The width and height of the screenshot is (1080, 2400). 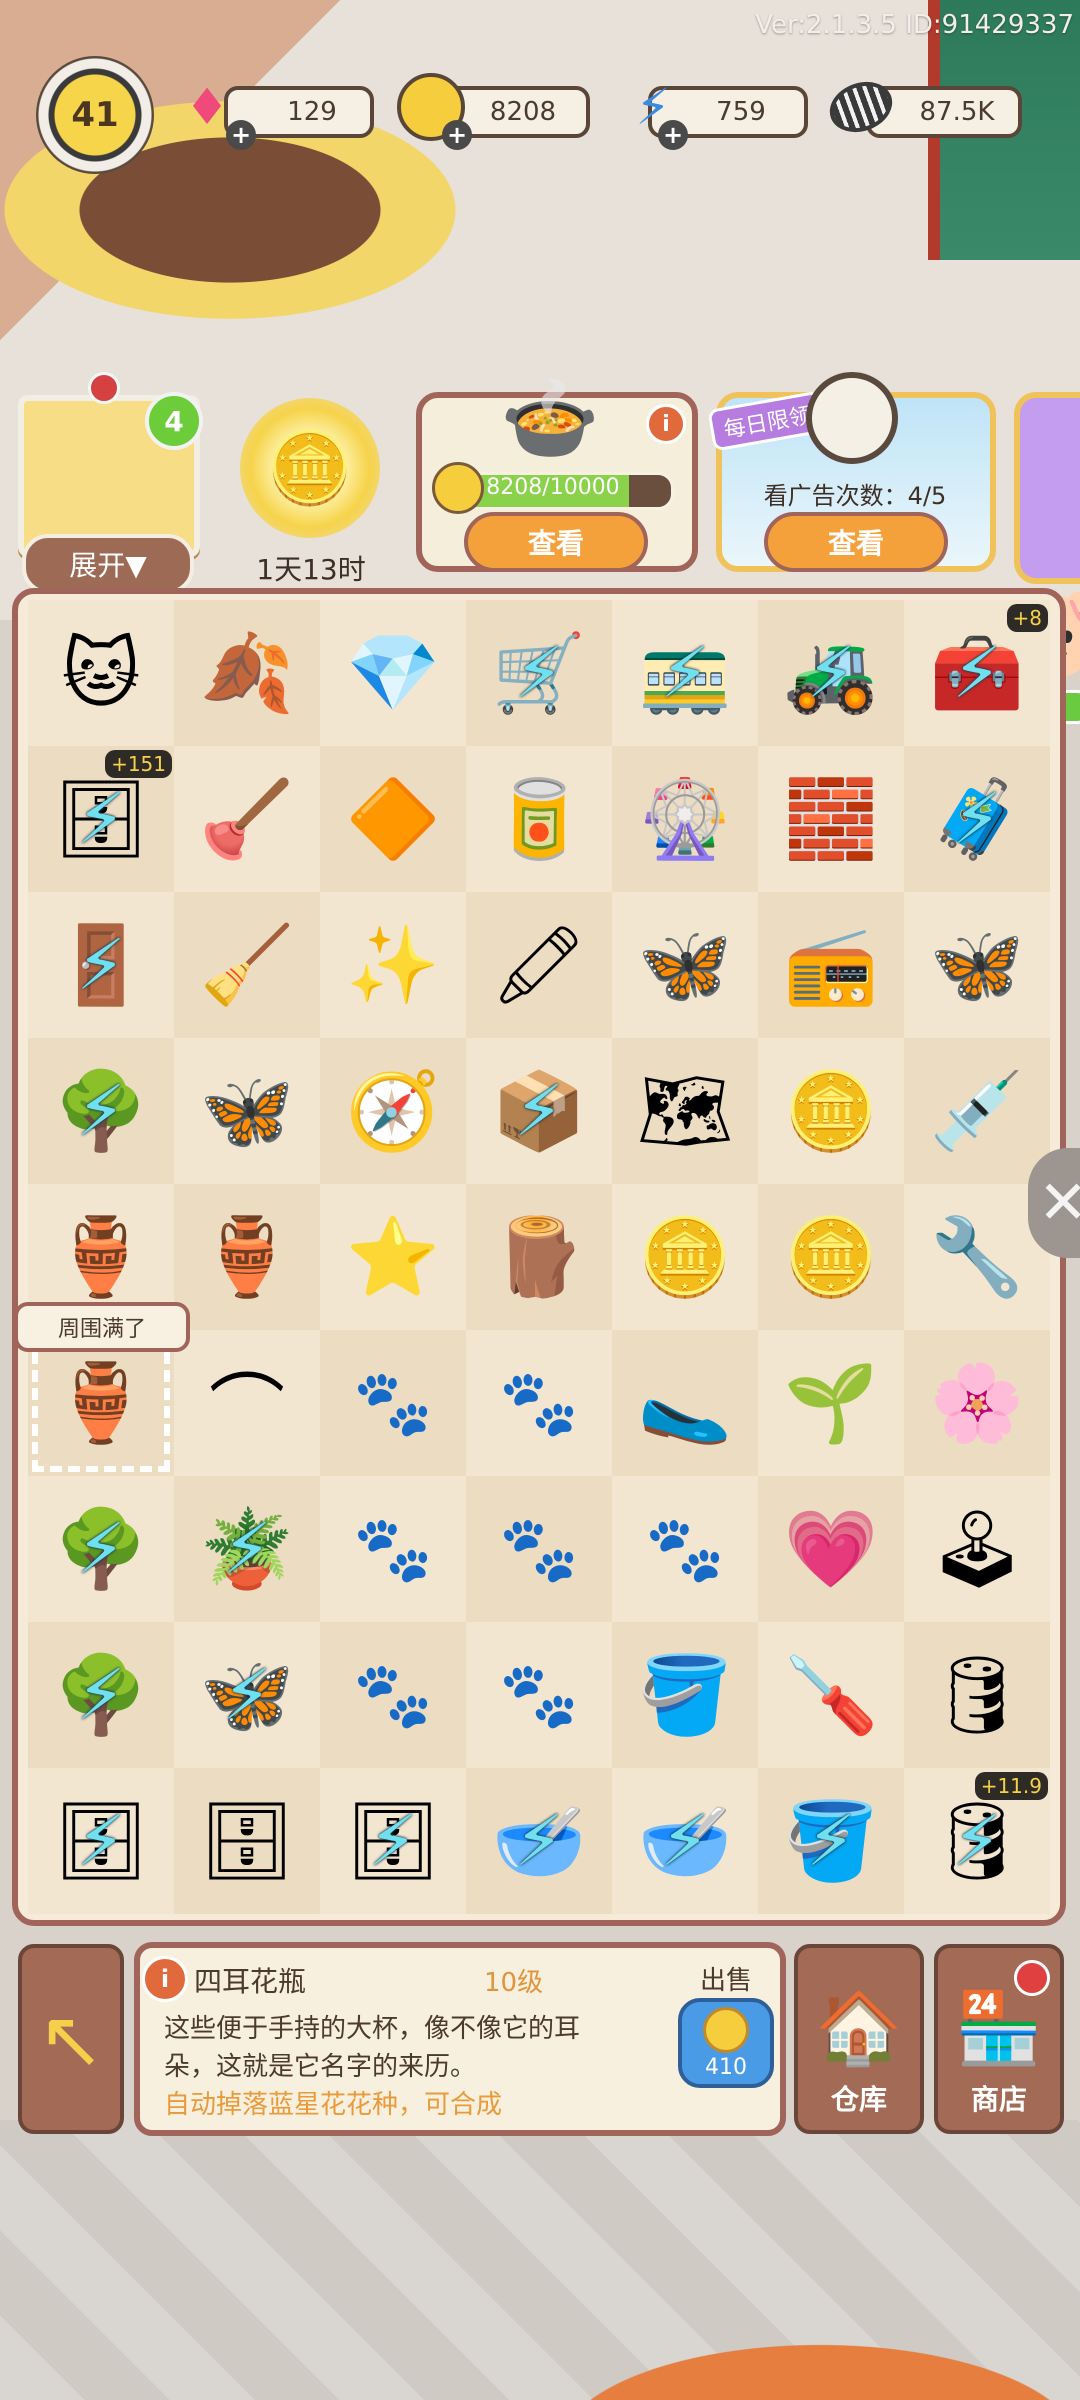 What do you see at coordinates (1011, 1786) in the screenshot?
I see `bonus-tag: +11.9` at bounding box center [1011, 1786].